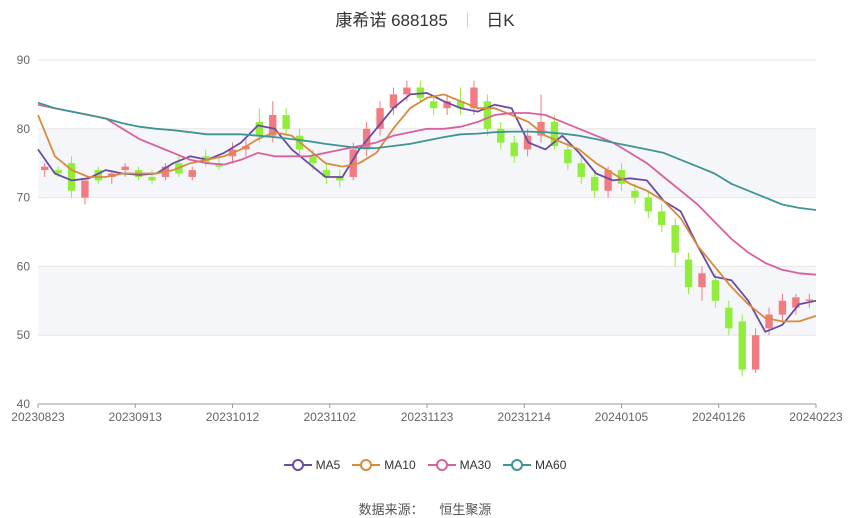 The height and width of the screenshot is (518, 850). Describe the element at coordinates (475, 465) in the screenshot. I see `legend-label: MA30` at that location.